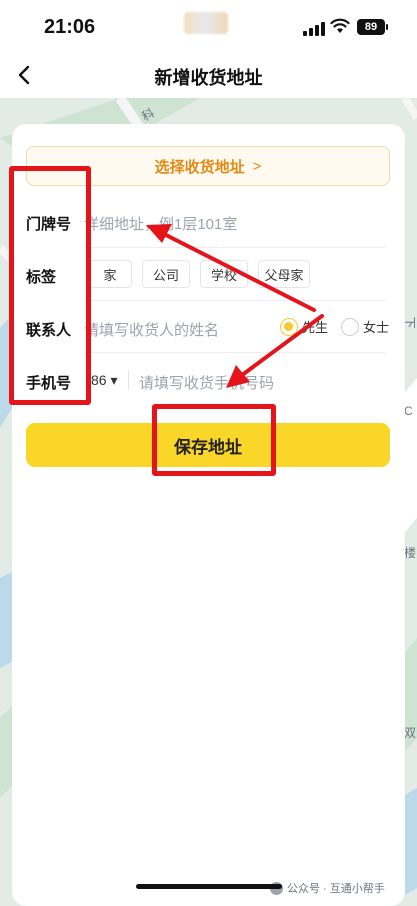 The image size is (417, 906). What do you see at coordinates (166, 274) in the screenshot?
I see `tag-company: 公司` at bounding box center [166, 274].